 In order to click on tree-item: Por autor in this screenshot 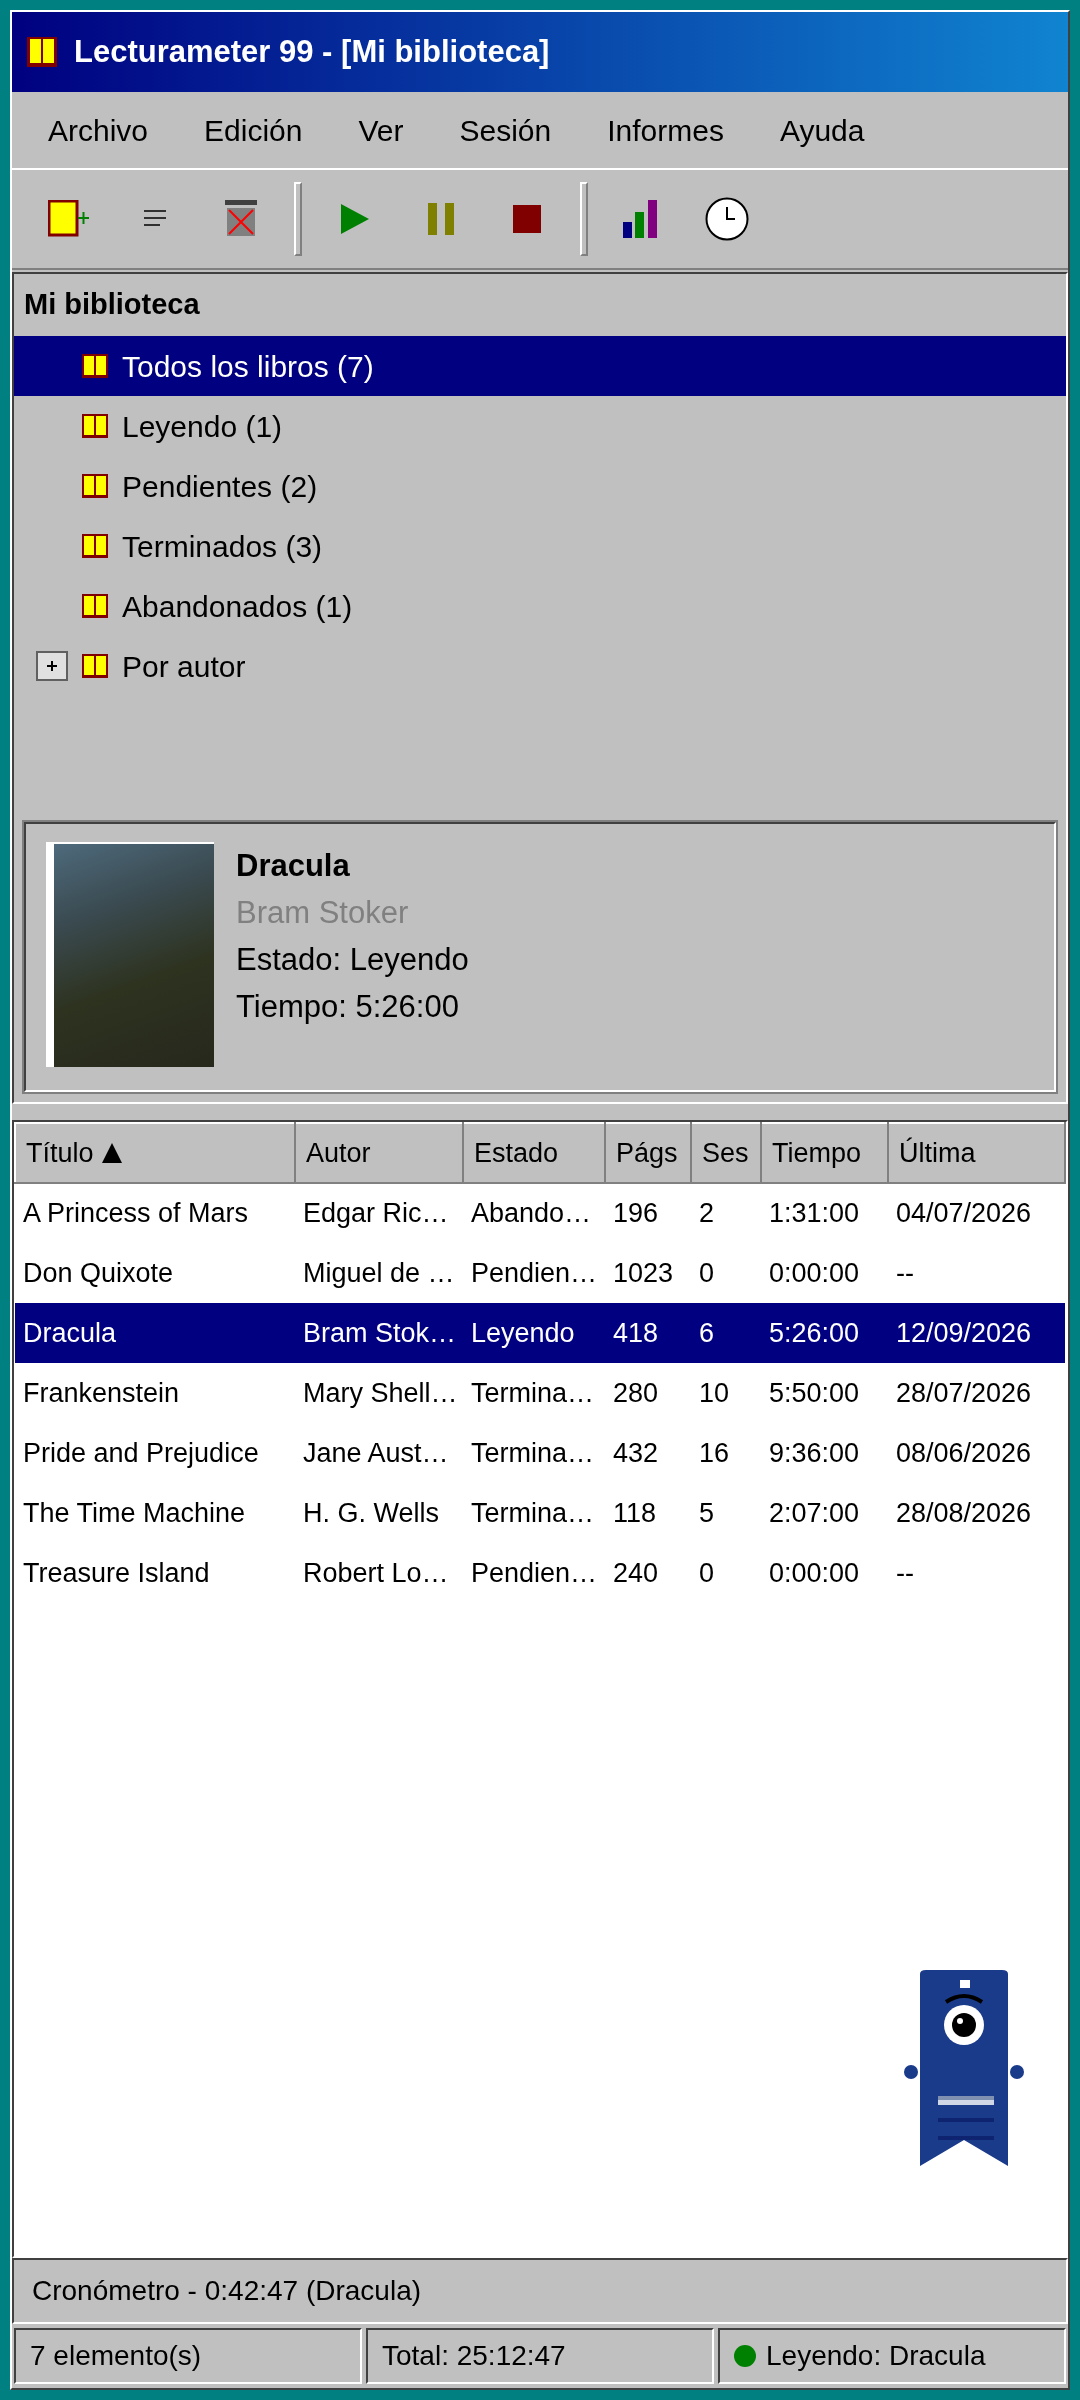, I will do `click(540, 666)`.